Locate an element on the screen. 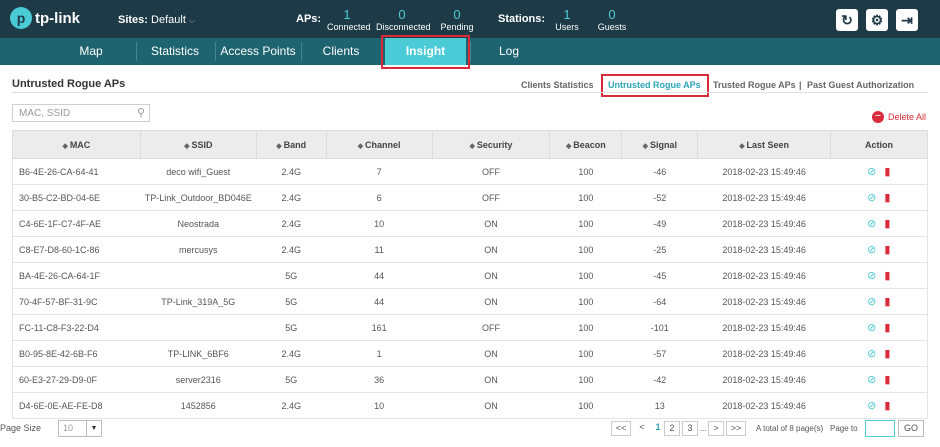 The width and height of the screenshot is (940, 447). tab-clients: Clients is located at coordinates (341, 51).